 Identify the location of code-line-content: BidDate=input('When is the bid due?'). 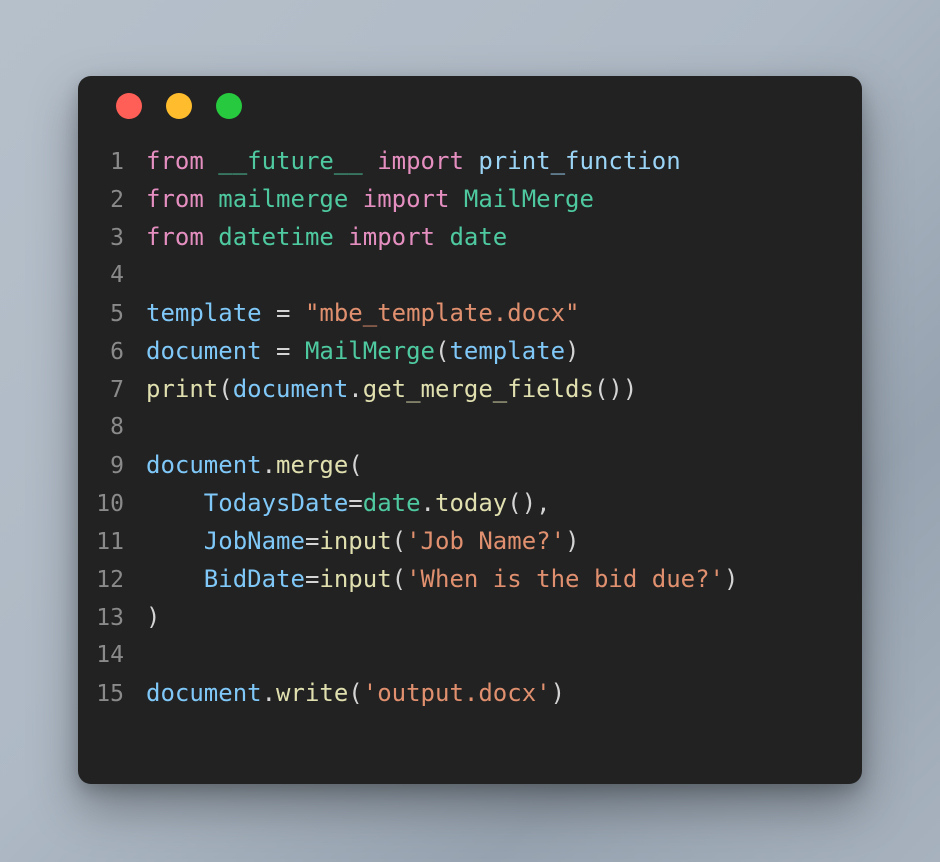
(504, 579).